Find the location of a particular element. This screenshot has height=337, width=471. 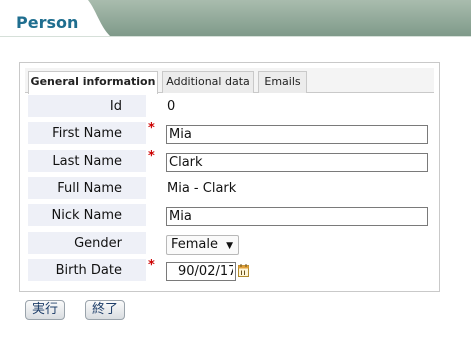

first-name-input is located at coordinates (297, 134).